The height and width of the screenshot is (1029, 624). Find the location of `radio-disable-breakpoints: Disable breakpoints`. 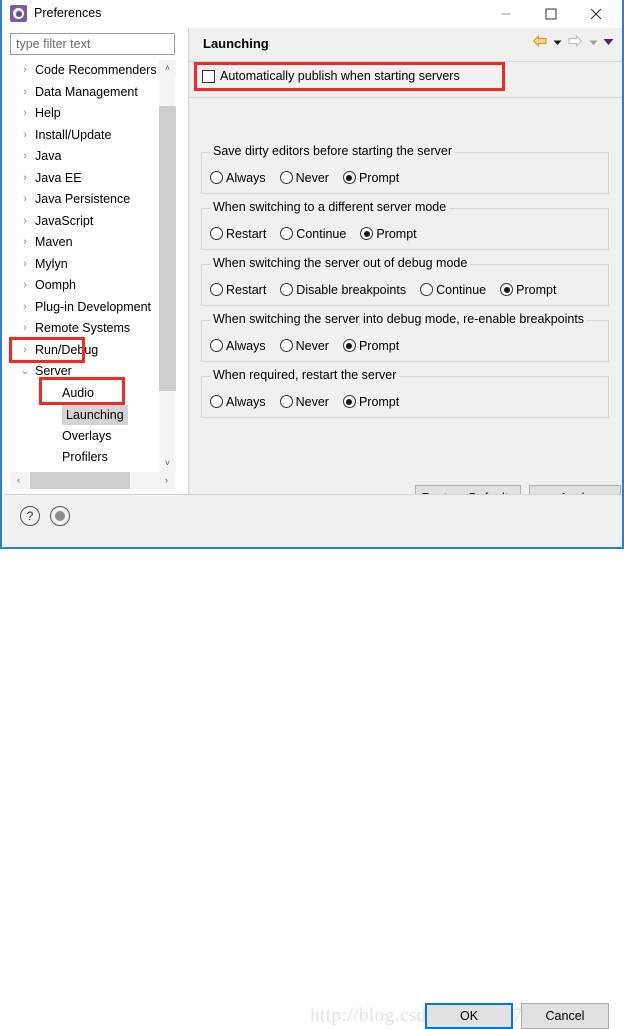

radio-disable-breakpoints: Disable breakpoints is located at coordinates (343, 290).